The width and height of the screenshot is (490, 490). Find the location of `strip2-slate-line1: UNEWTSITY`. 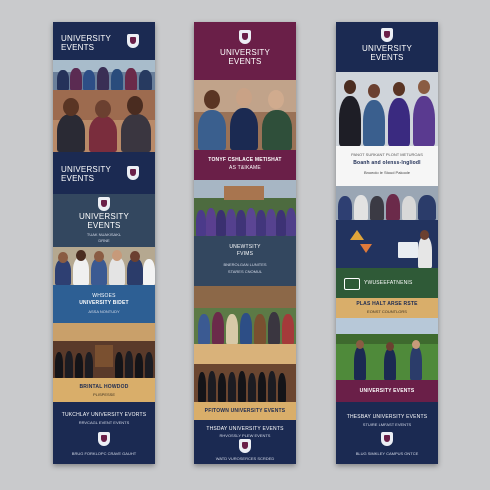

strip2-slate-line1: UNEWTSITY is located at coordinates (245, 247).